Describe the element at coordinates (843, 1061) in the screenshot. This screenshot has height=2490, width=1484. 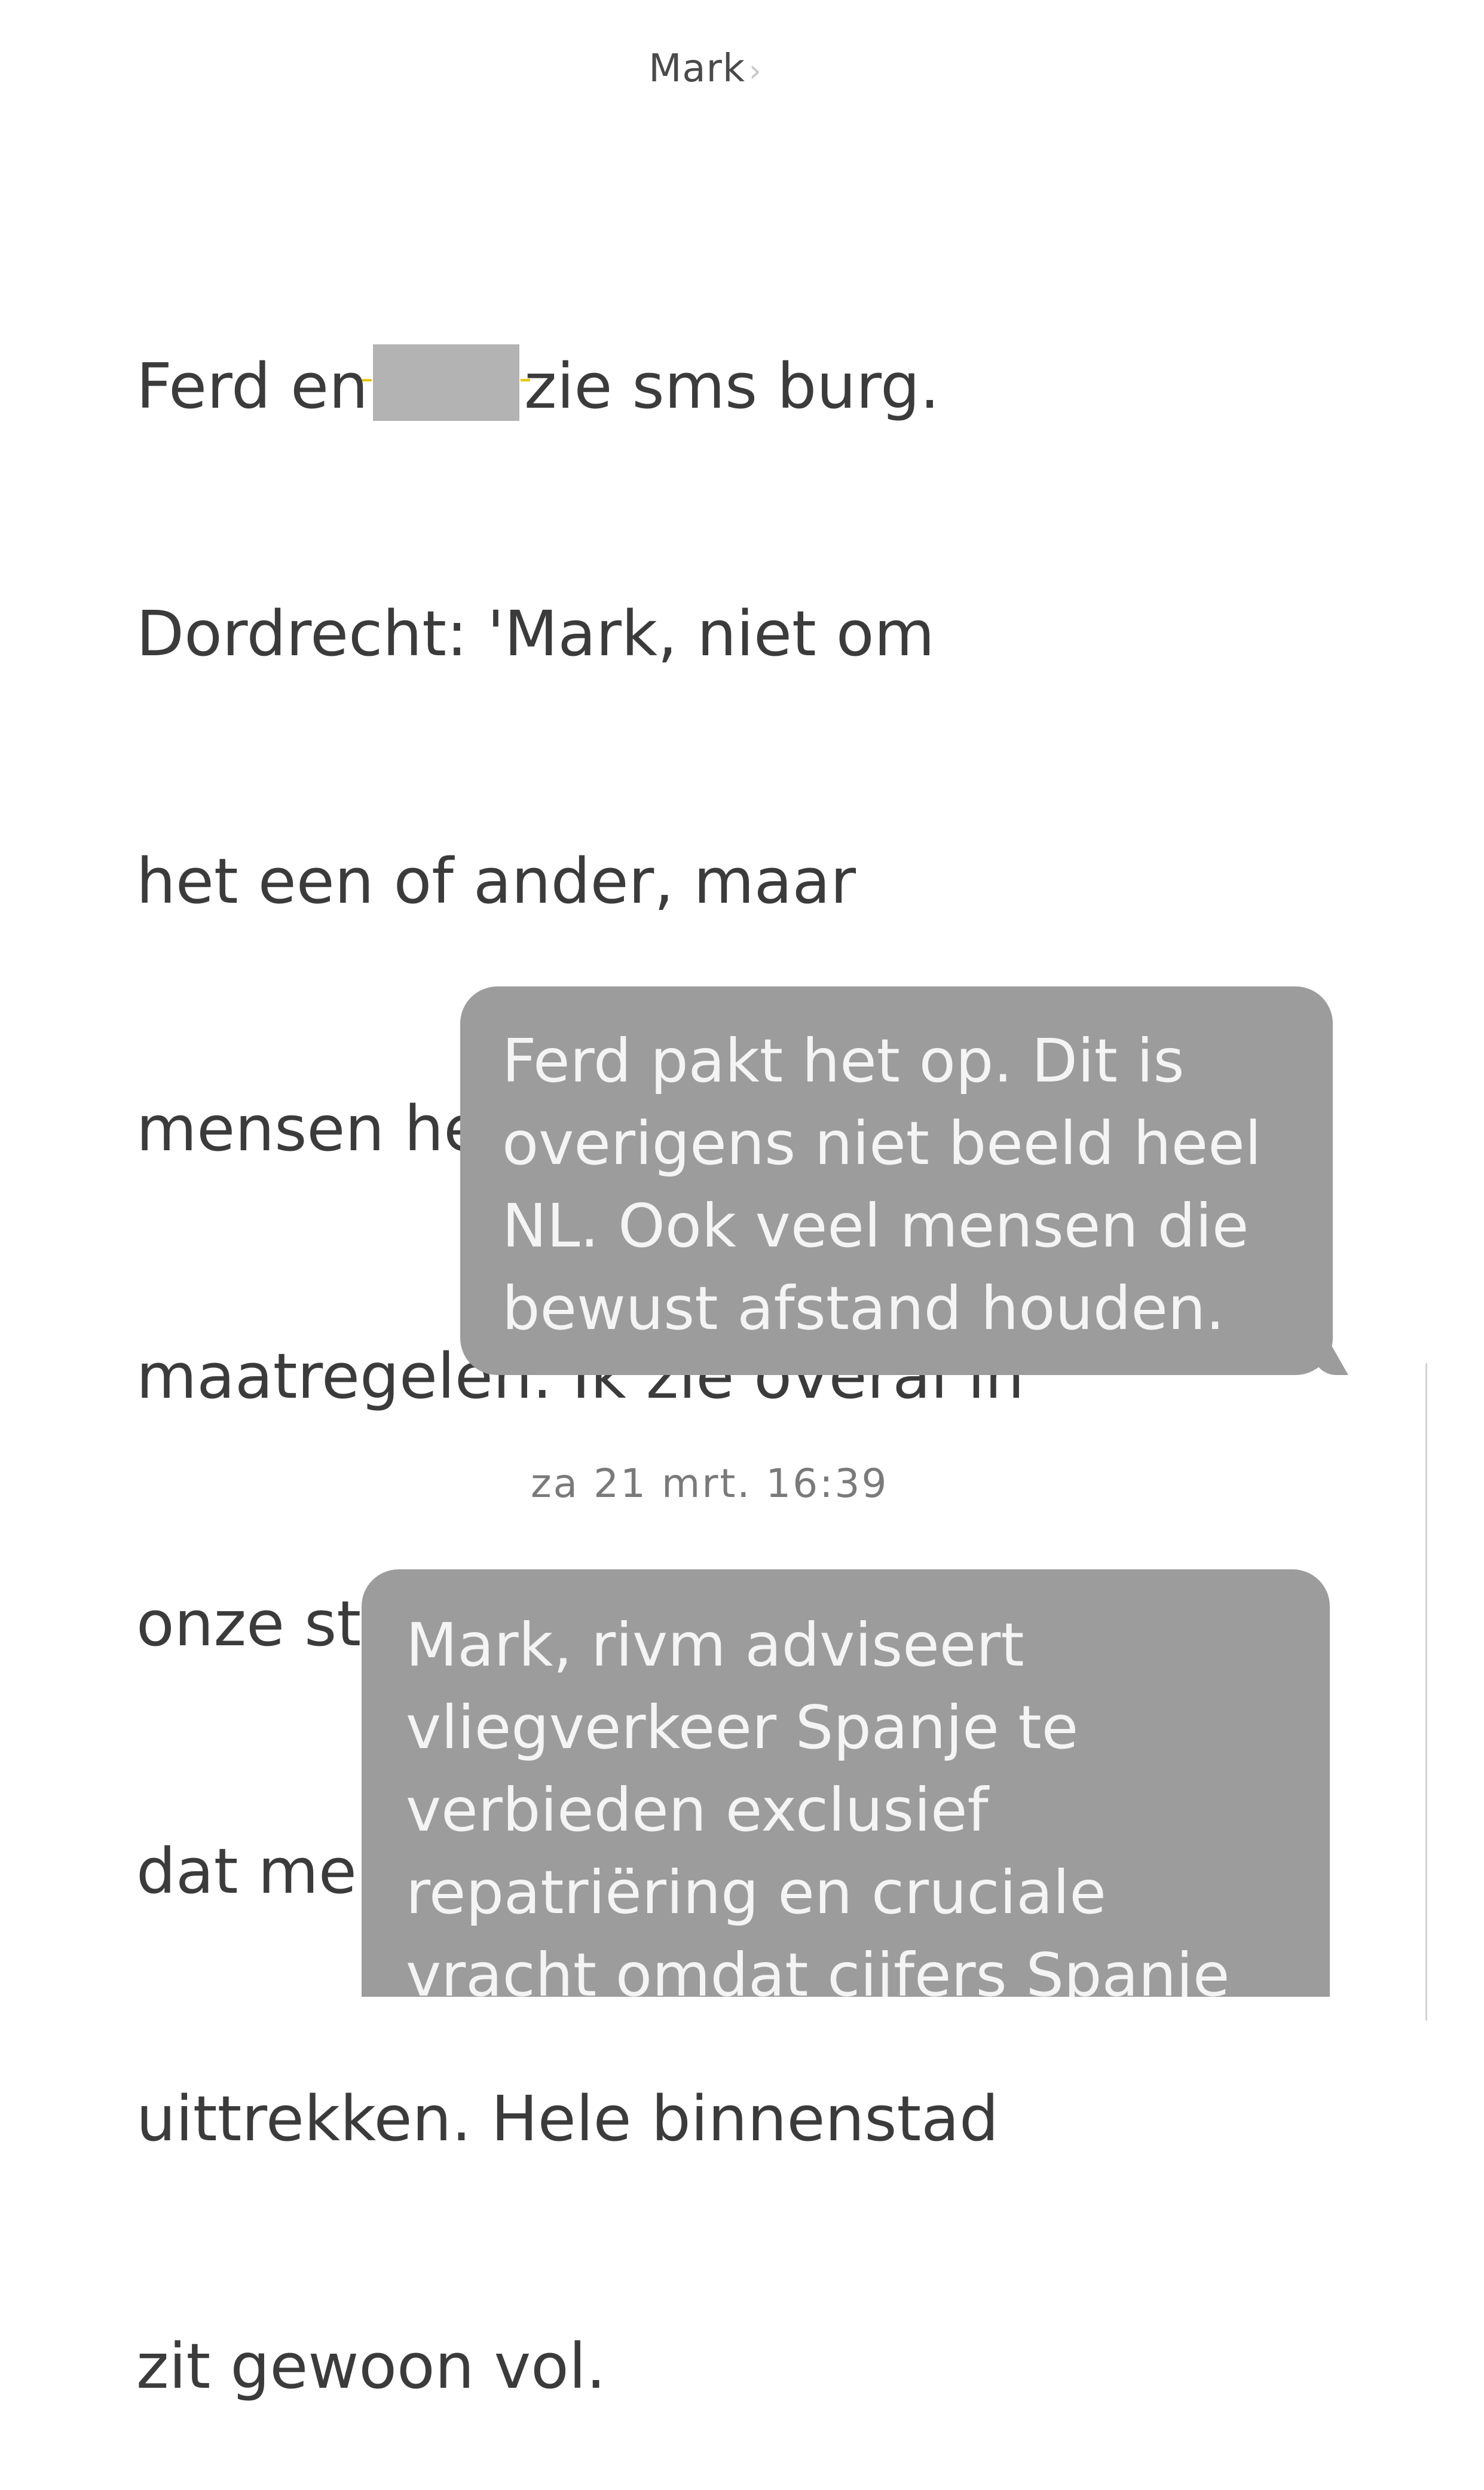
I see `message-line: Ferd pakt het op. Dit is` at that location.